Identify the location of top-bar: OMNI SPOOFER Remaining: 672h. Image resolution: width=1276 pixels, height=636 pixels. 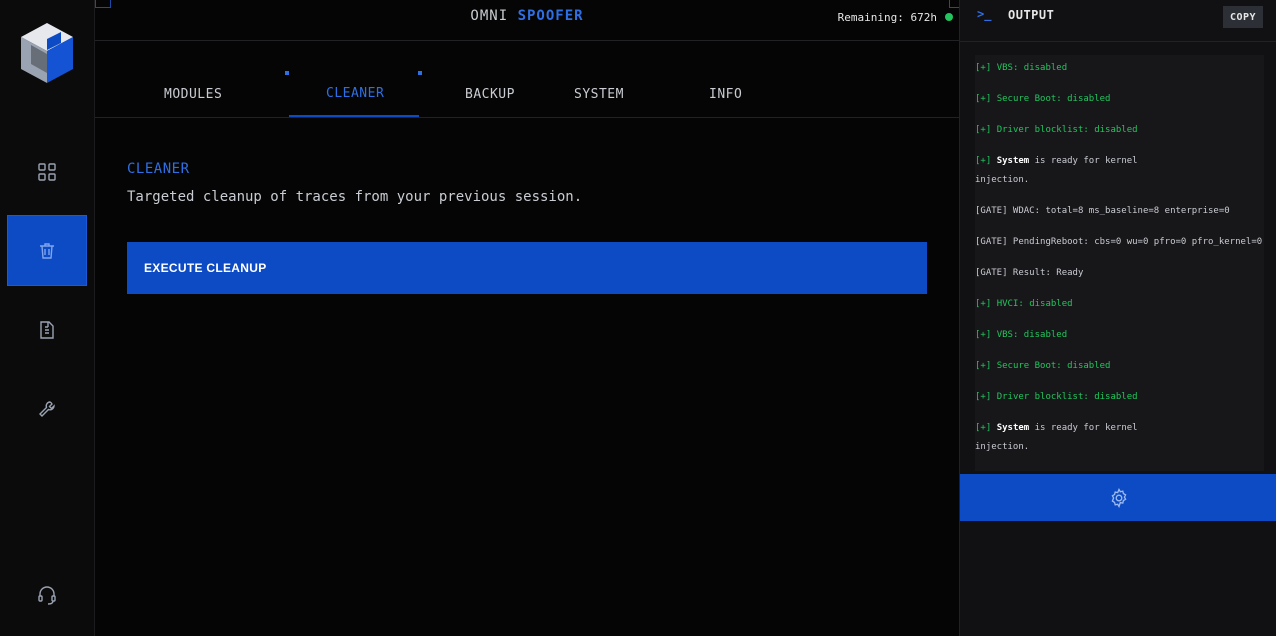
(530, 20).